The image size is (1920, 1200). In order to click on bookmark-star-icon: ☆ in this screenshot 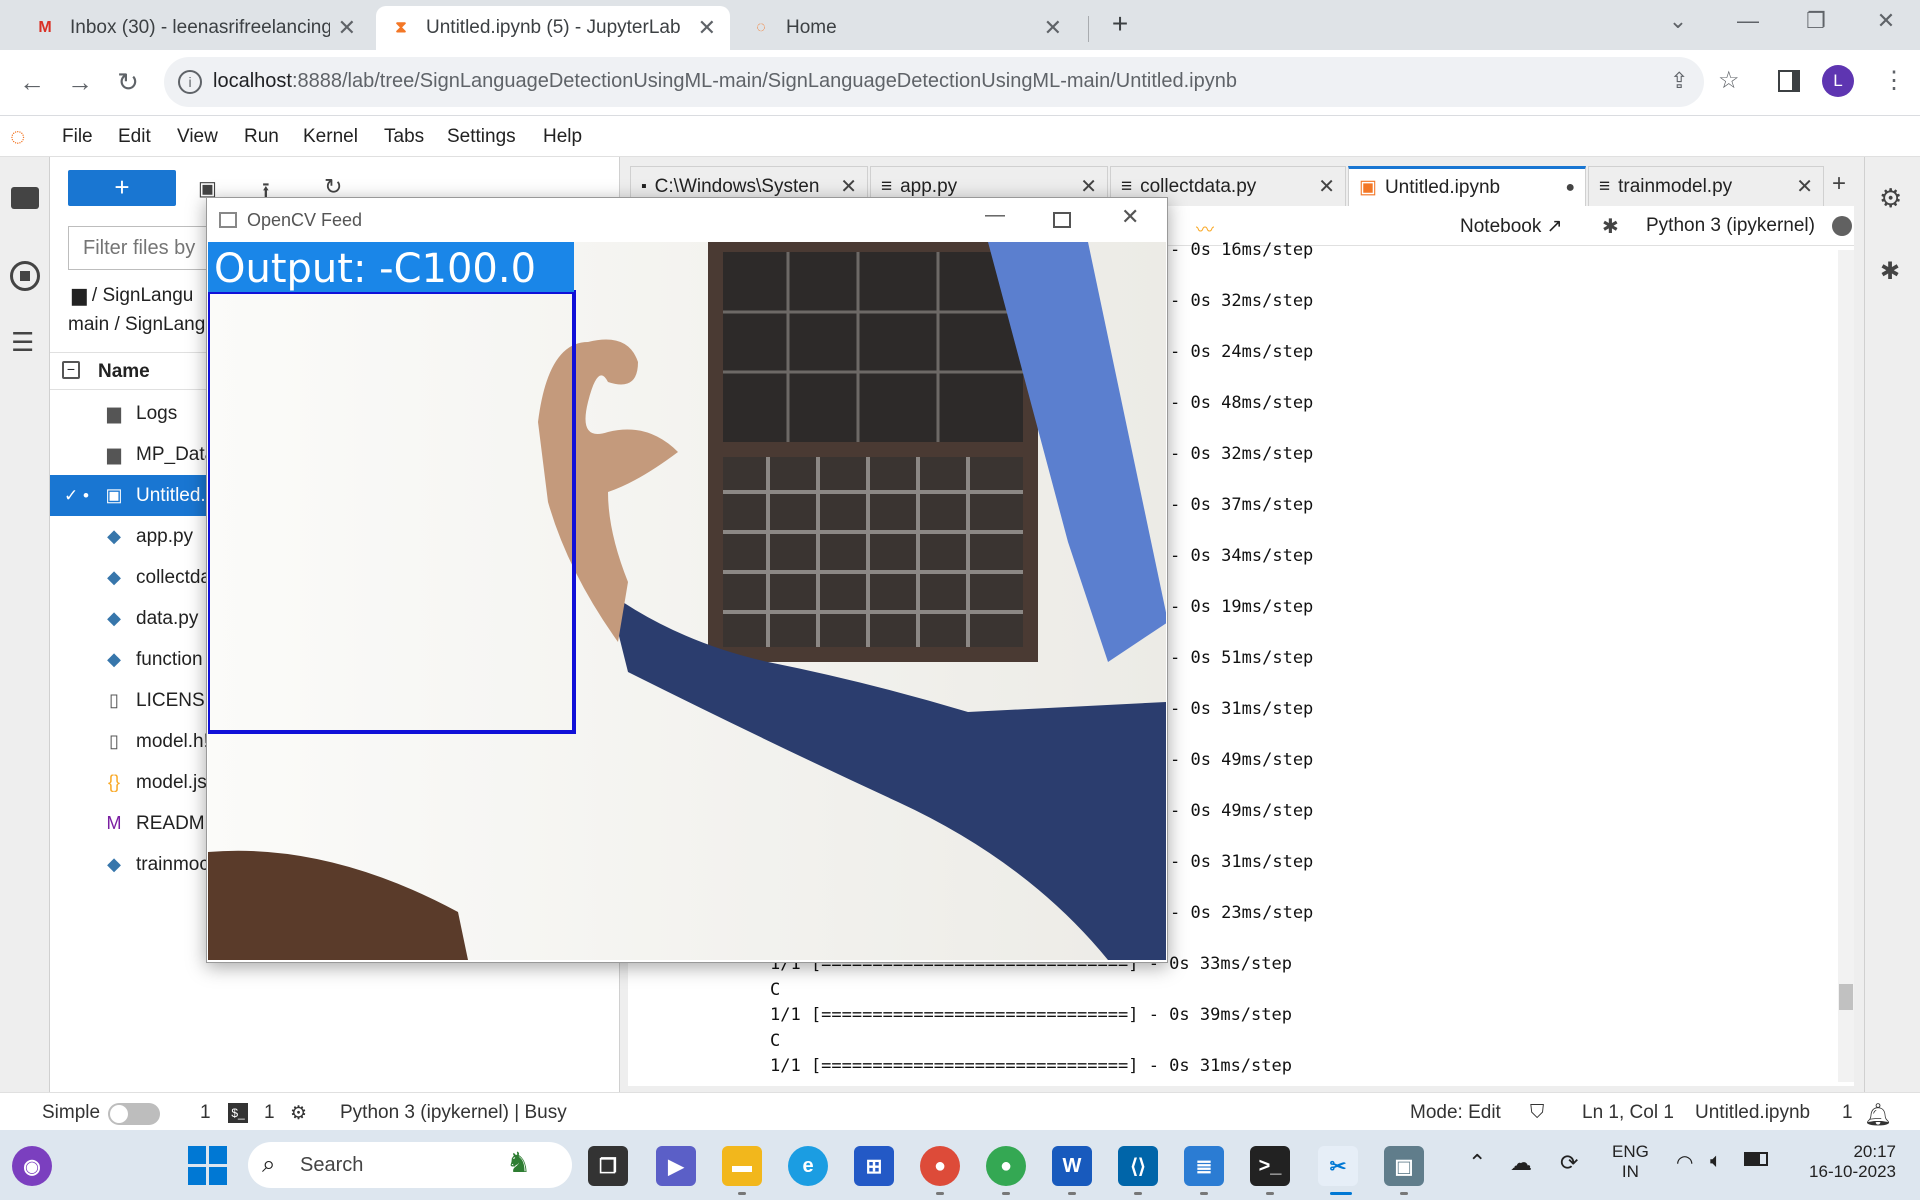, I will do `click(1729, 80)`.